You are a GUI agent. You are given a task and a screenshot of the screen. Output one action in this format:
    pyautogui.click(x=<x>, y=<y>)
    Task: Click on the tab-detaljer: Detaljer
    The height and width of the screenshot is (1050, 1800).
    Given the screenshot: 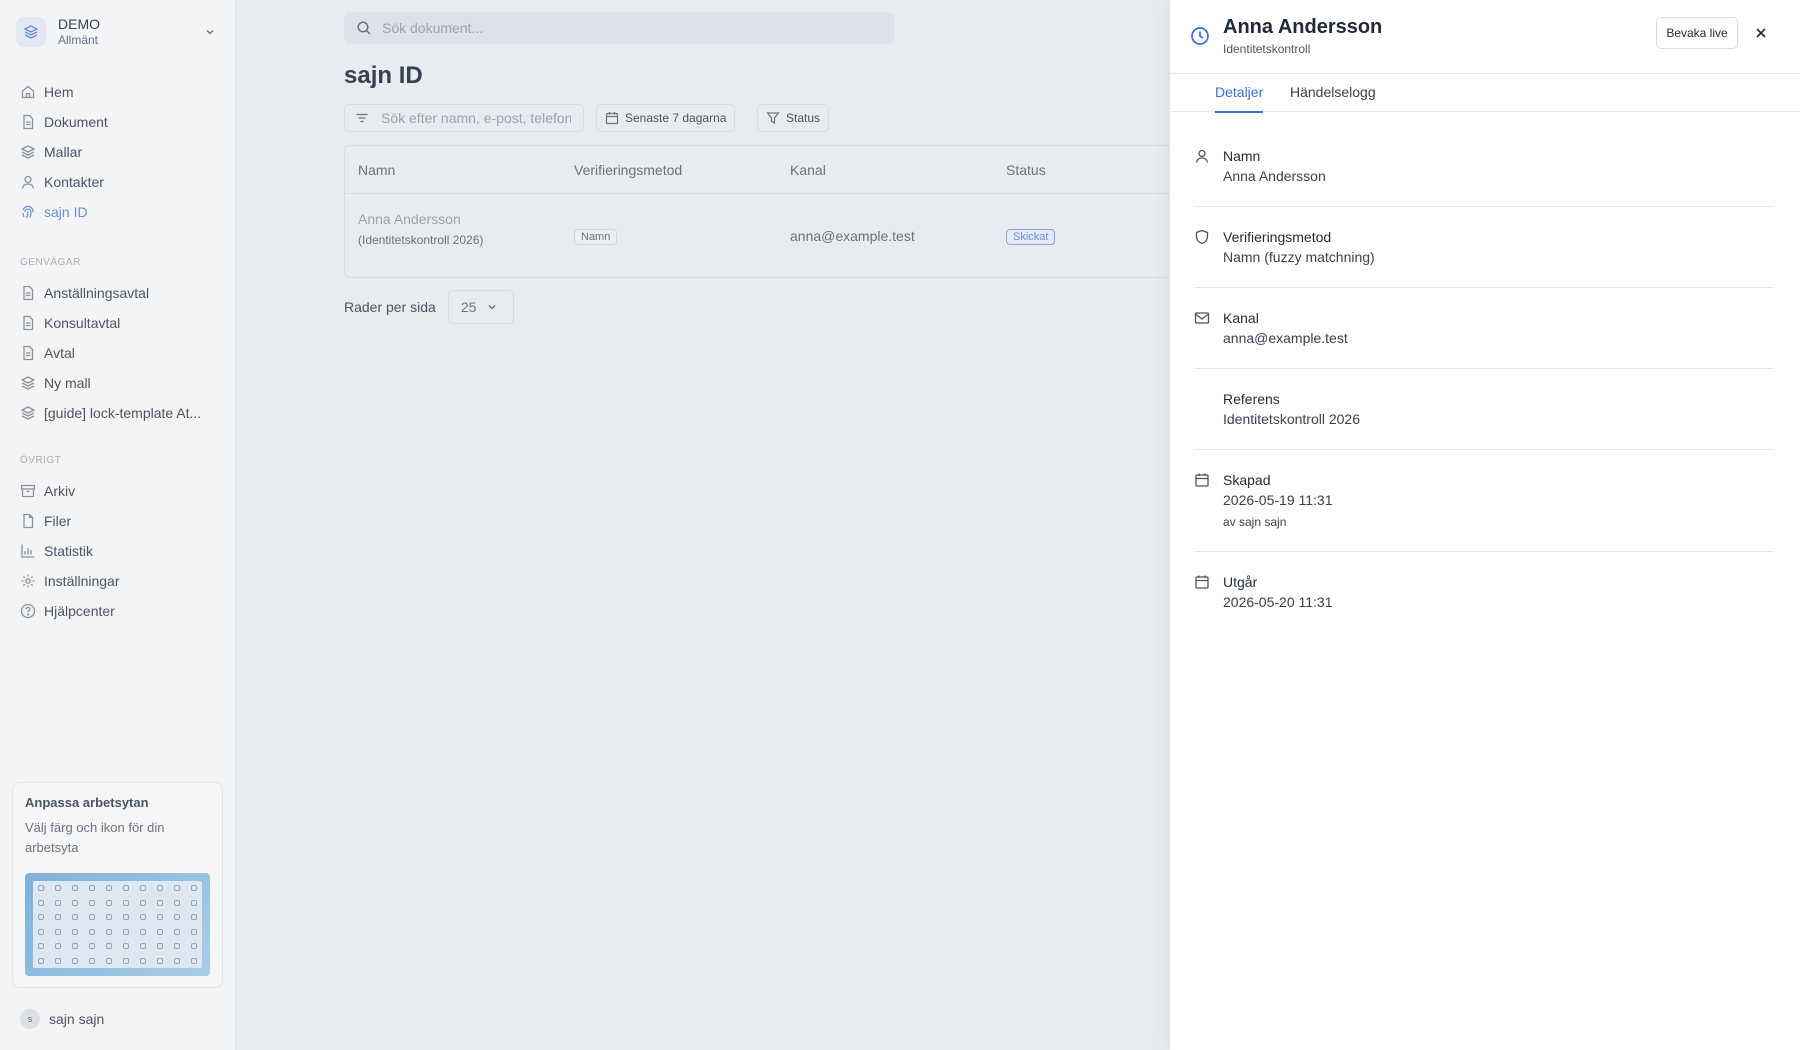 What is the action you would take?
    pyautogui.click(x=1239, y=98)
    